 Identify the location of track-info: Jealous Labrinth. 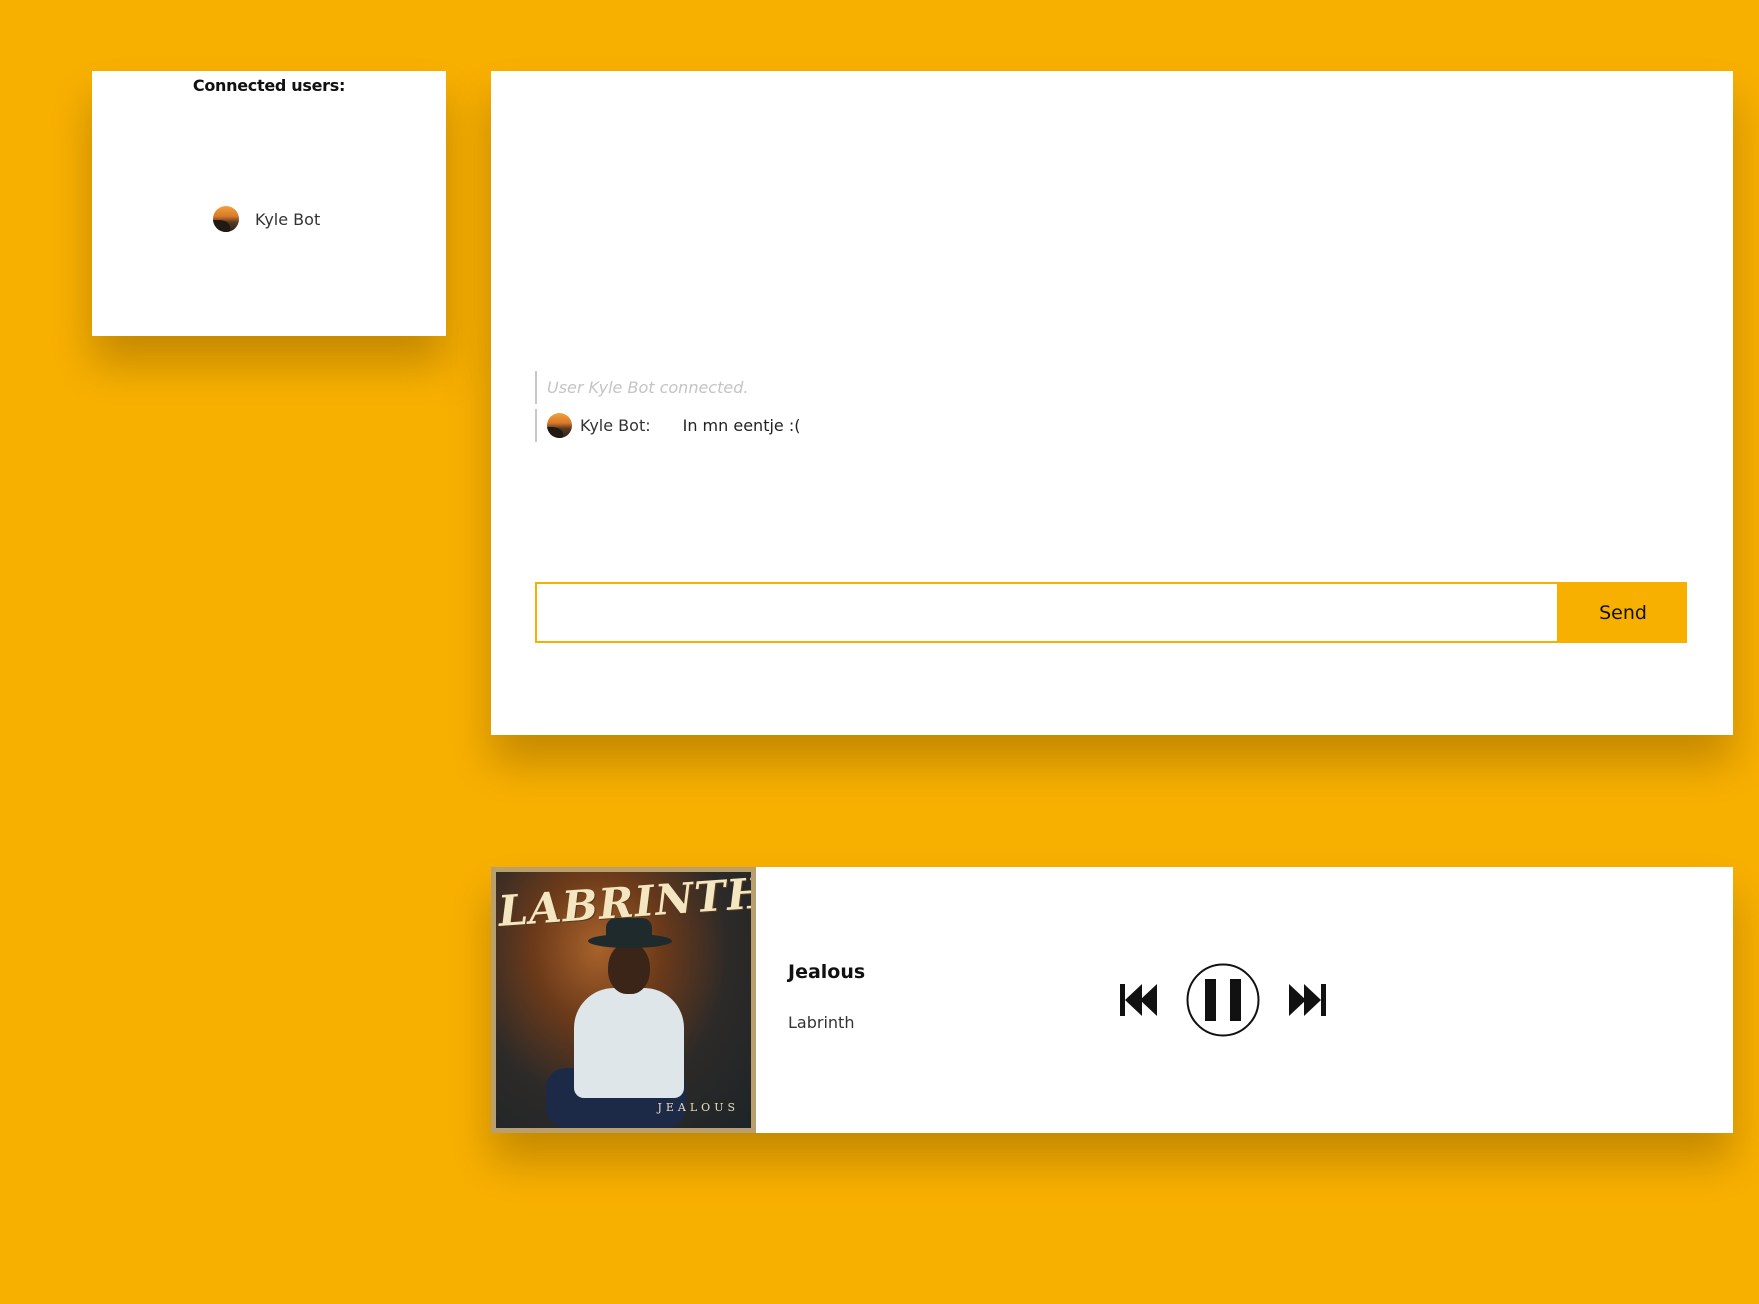
(826, 996).